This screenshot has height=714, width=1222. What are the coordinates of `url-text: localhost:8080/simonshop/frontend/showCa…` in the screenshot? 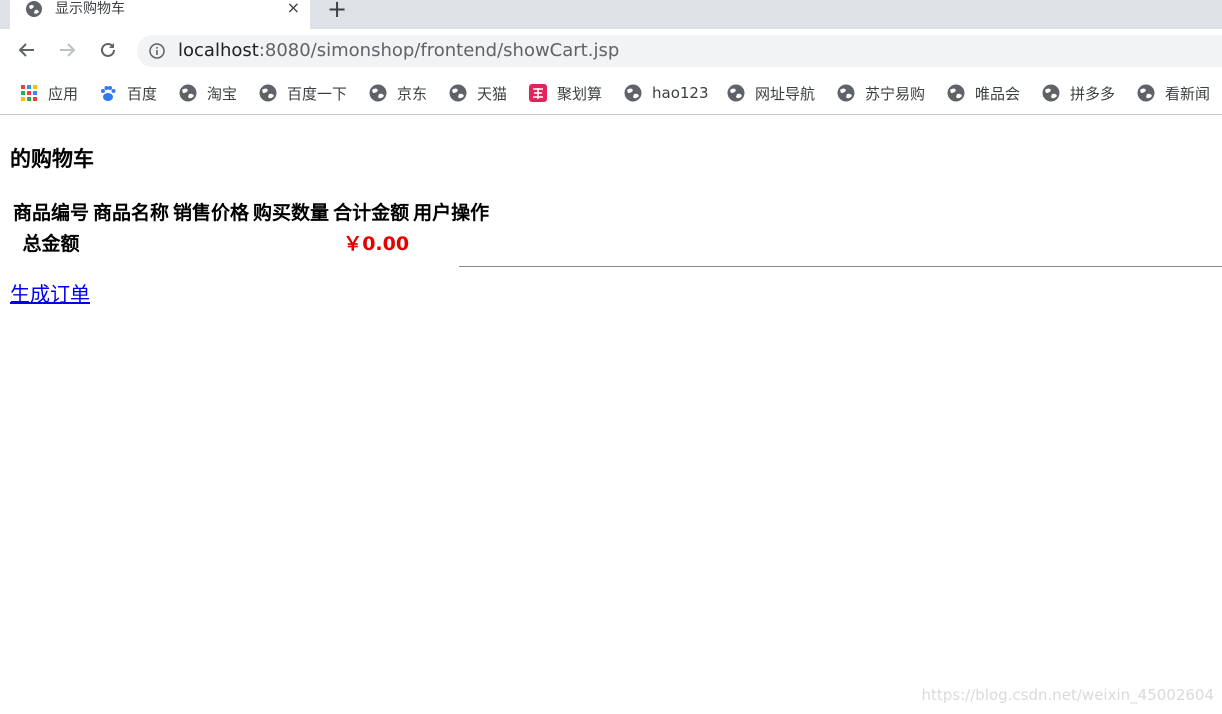 It's located at (398, 51).